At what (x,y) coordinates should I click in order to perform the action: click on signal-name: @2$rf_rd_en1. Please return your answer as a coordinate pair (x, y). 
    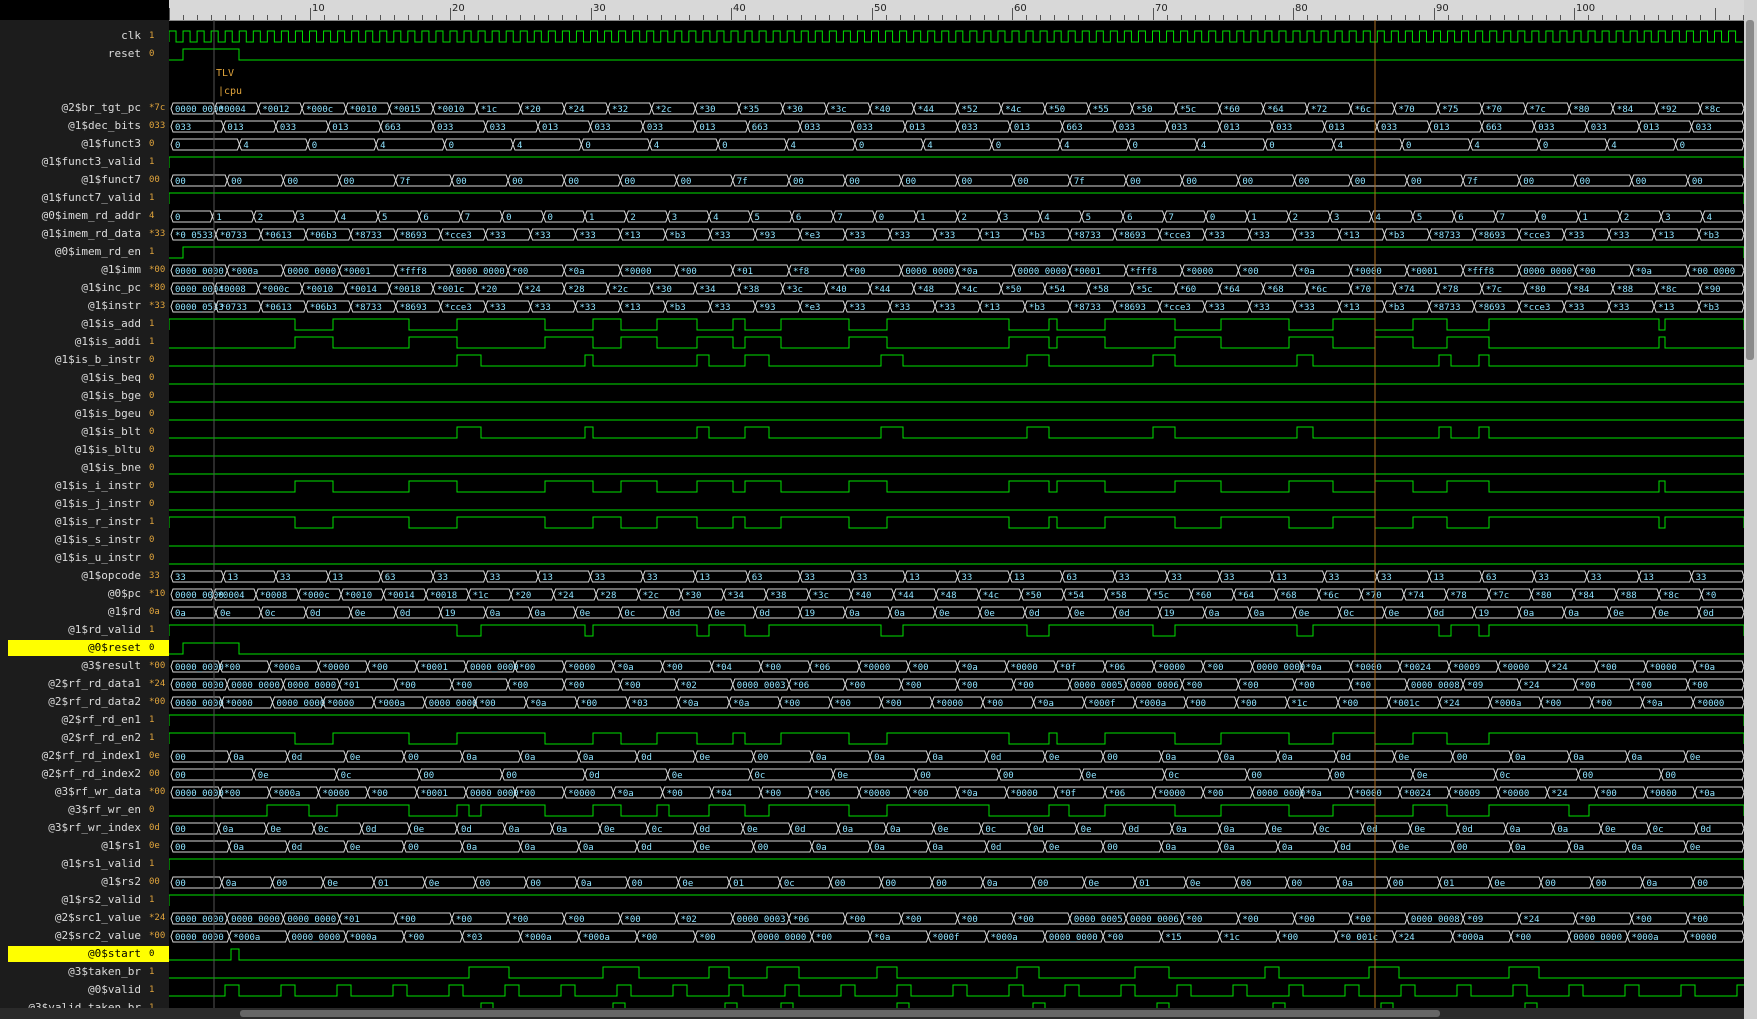
    Looking at the image, I should click on (101, 720).